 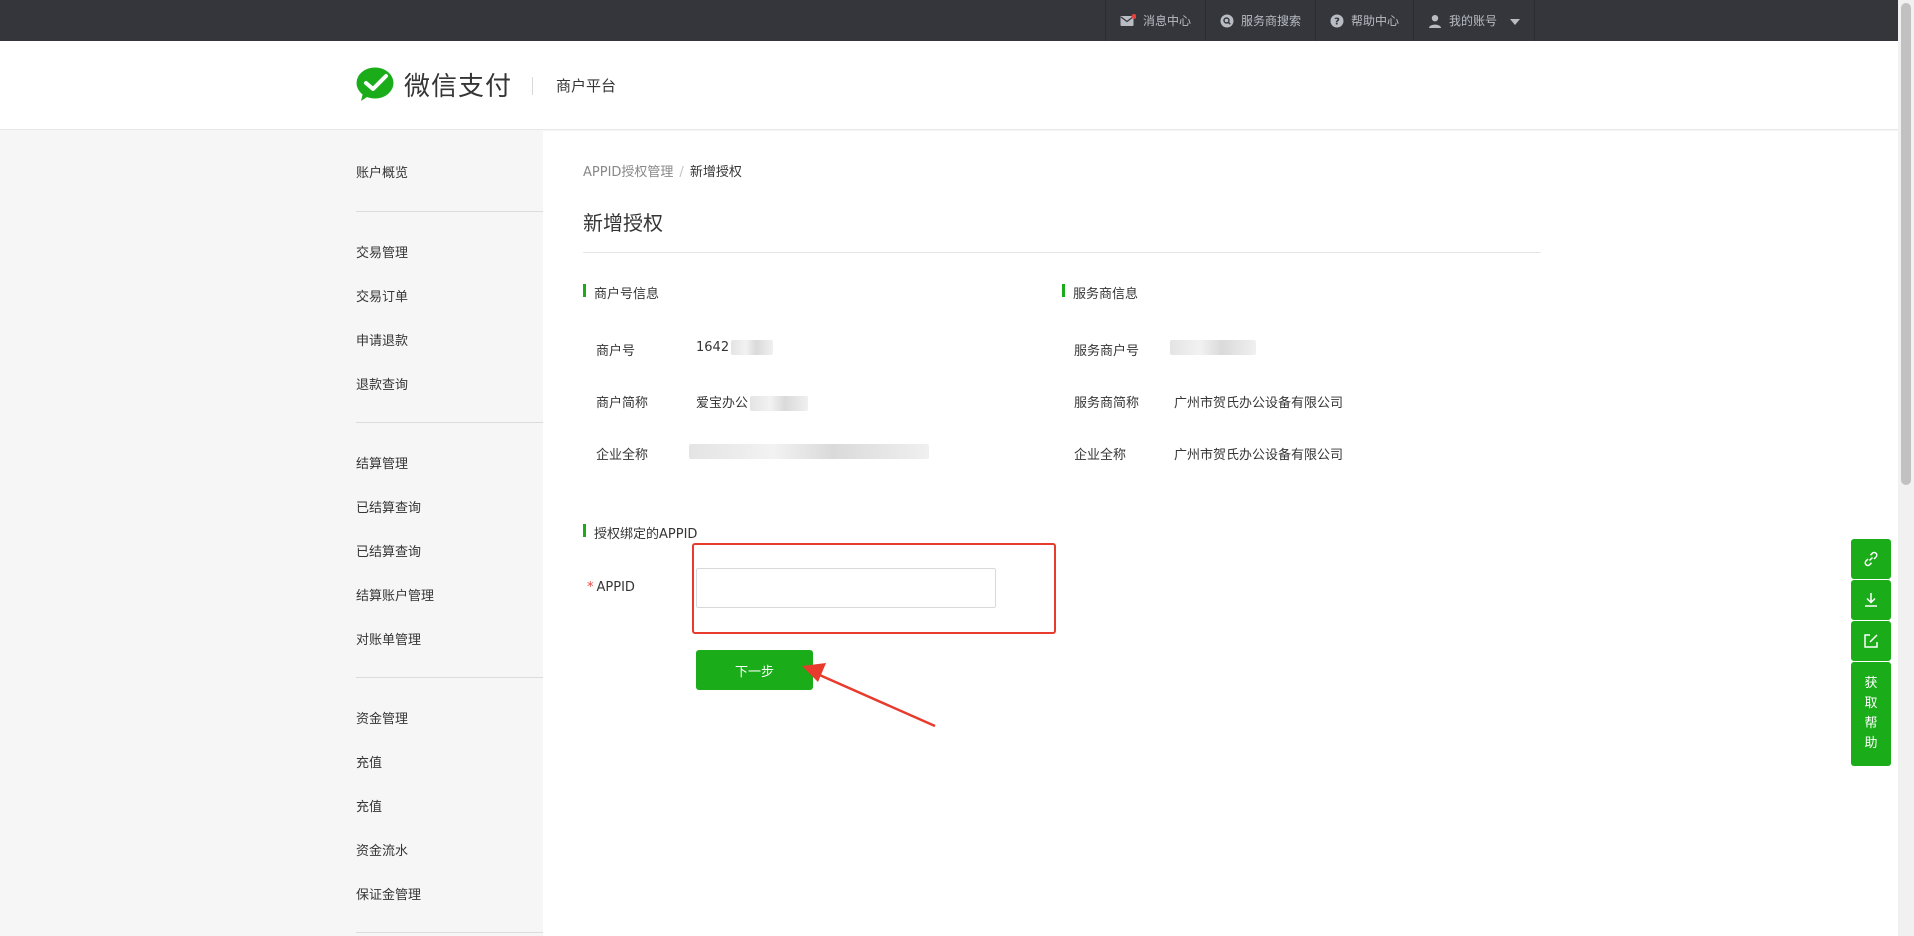 I want to click on wechat-pay-logo: 微信支付, so click(x=434, y=84).